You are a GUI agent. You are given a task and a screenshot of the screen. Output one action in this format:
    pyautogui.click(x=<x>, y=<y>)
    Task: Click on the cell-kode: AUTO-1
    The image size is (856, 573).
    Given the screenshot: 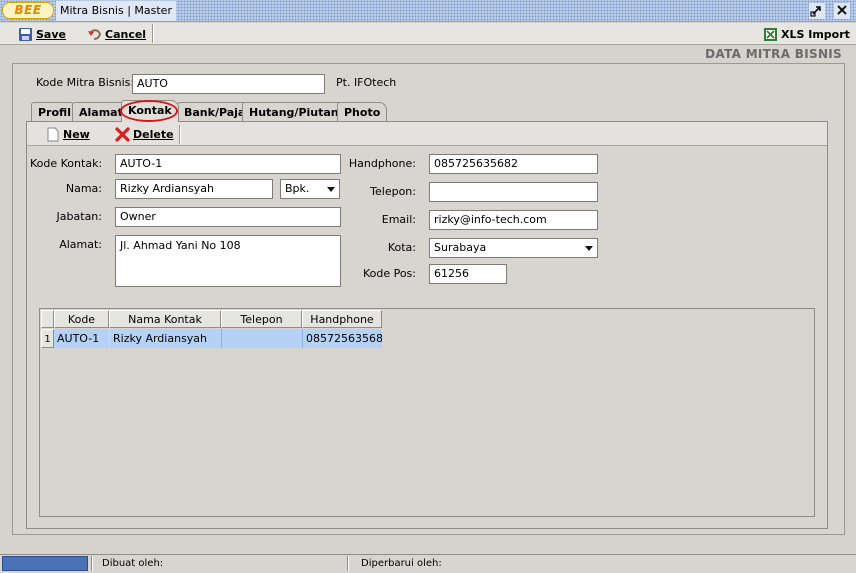 What is the action you would take?
    pyautogui.click(x=81, y=338)
    